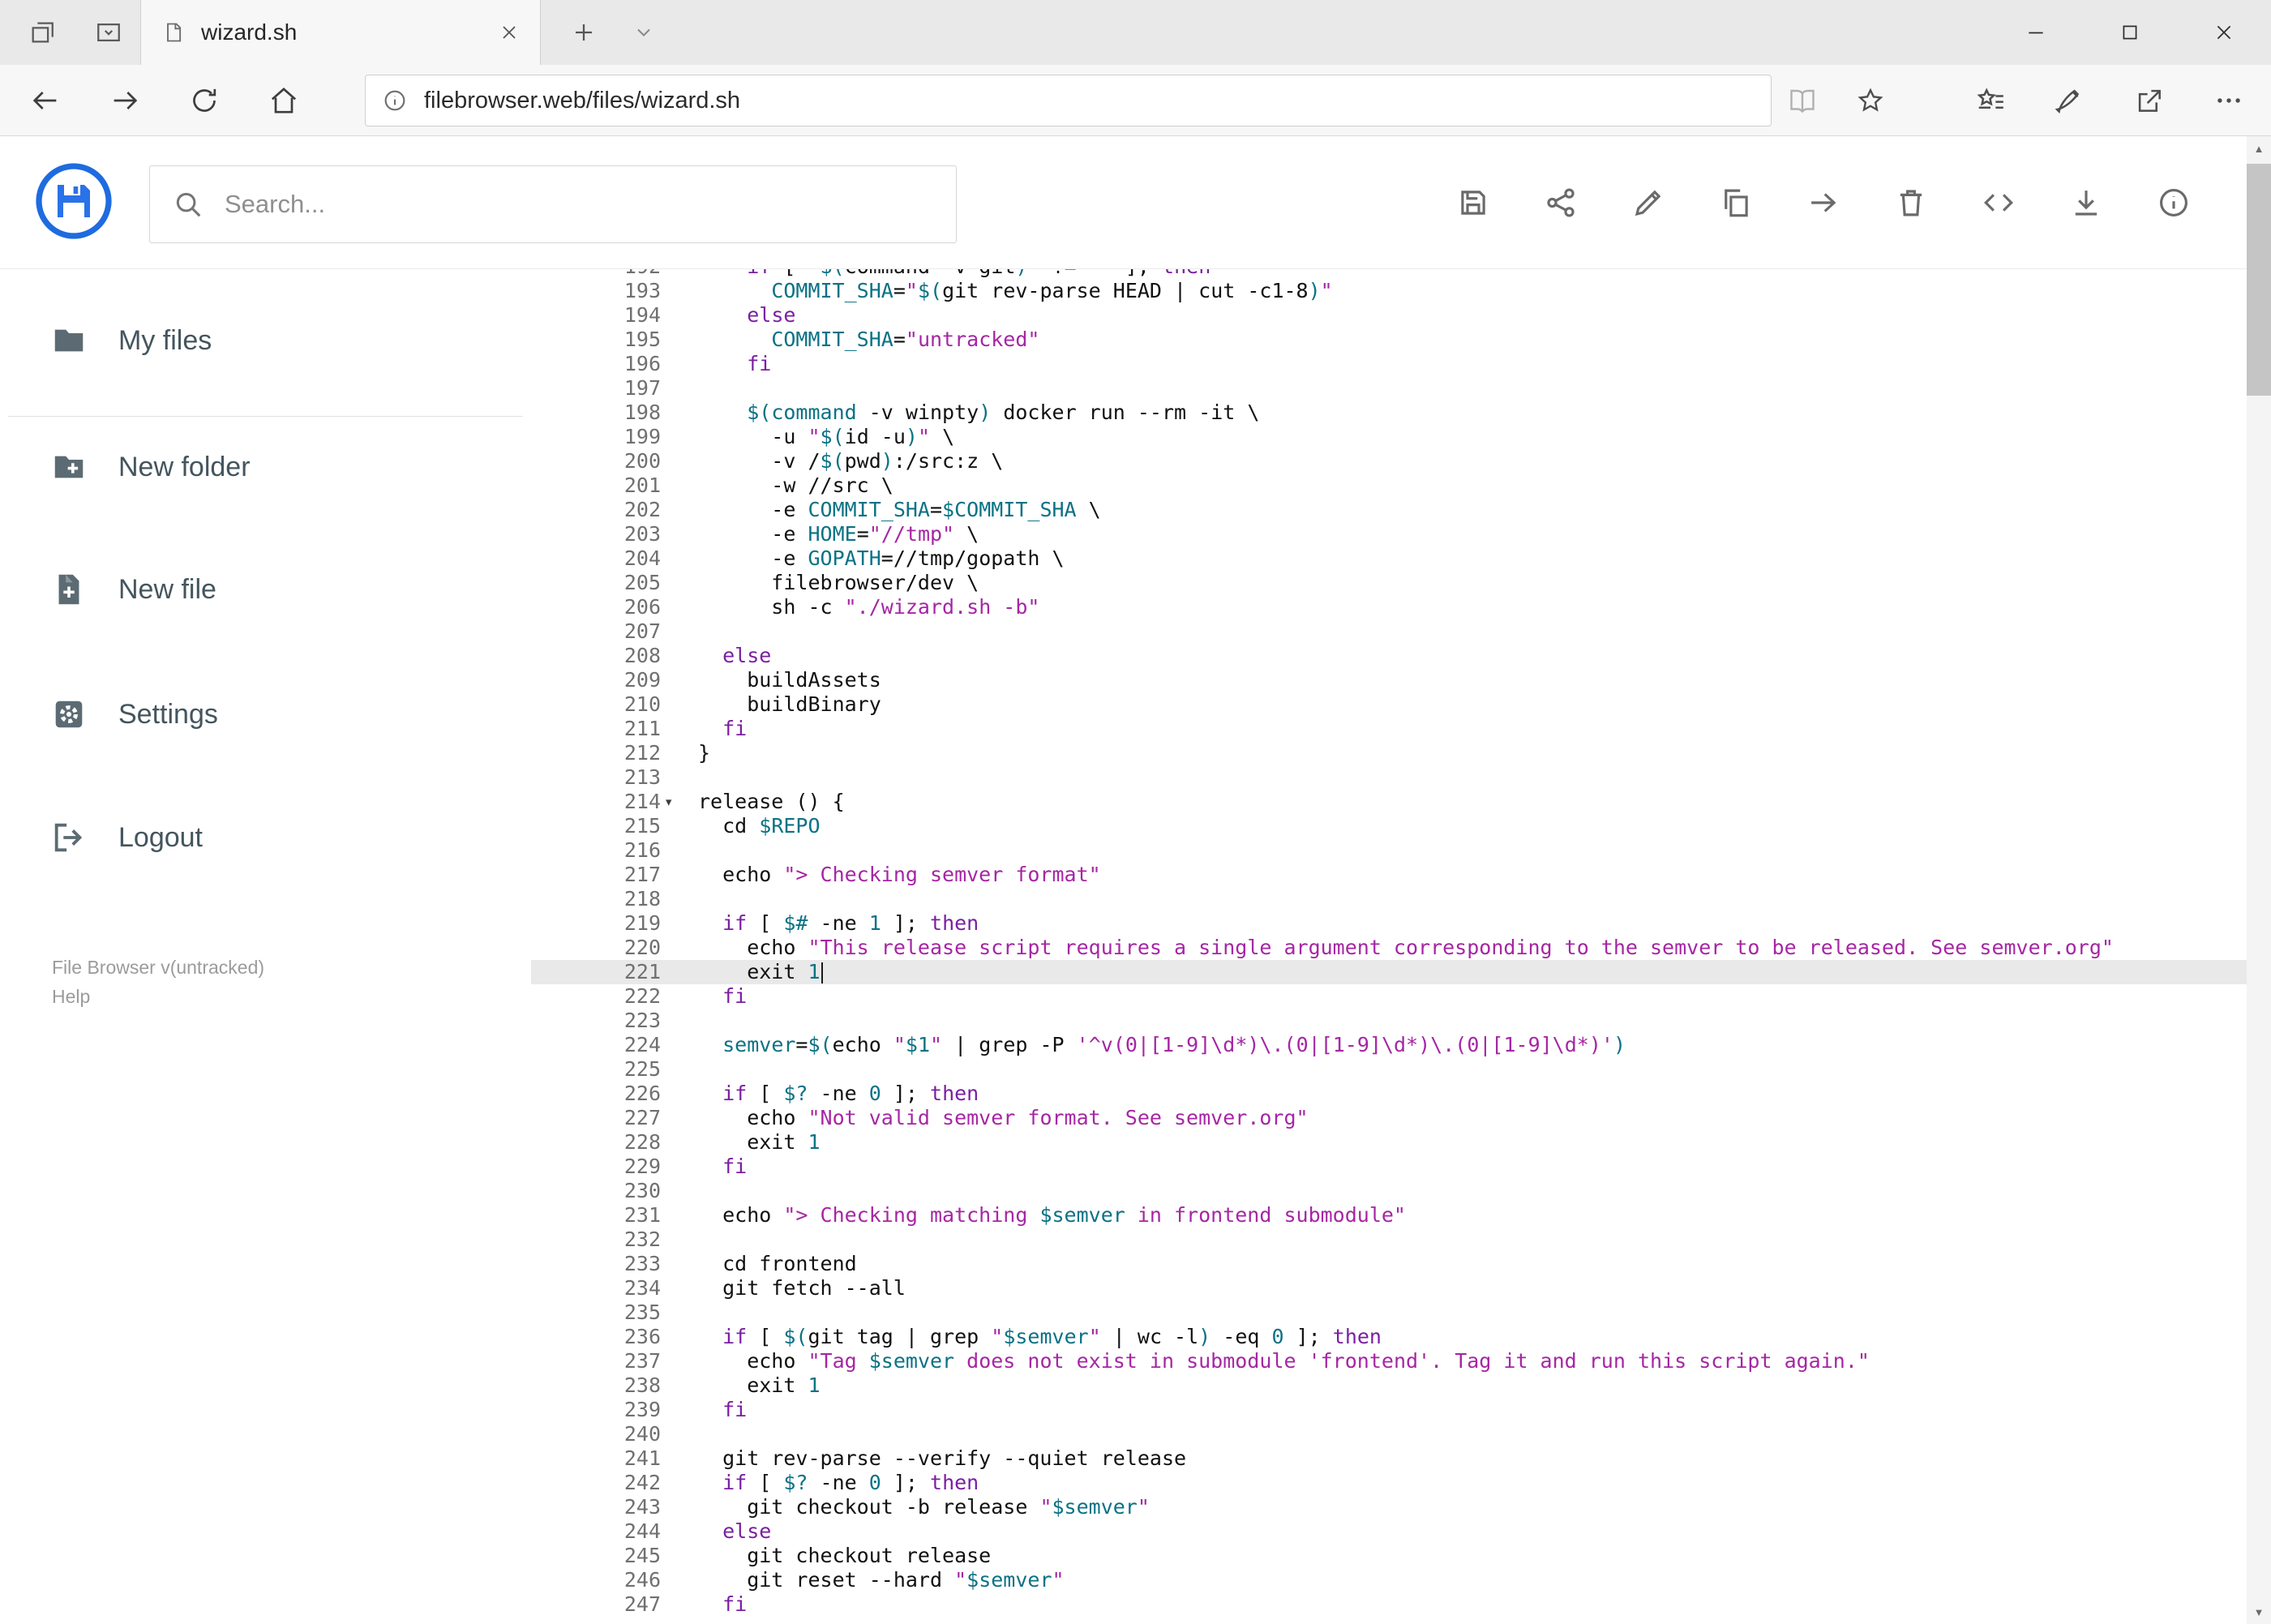 Image resolution: width=2271 pixels, height=1624 pixels. Describe the element at coordinates (1473, 203) in the screenshot. I see `save-button` at that location.